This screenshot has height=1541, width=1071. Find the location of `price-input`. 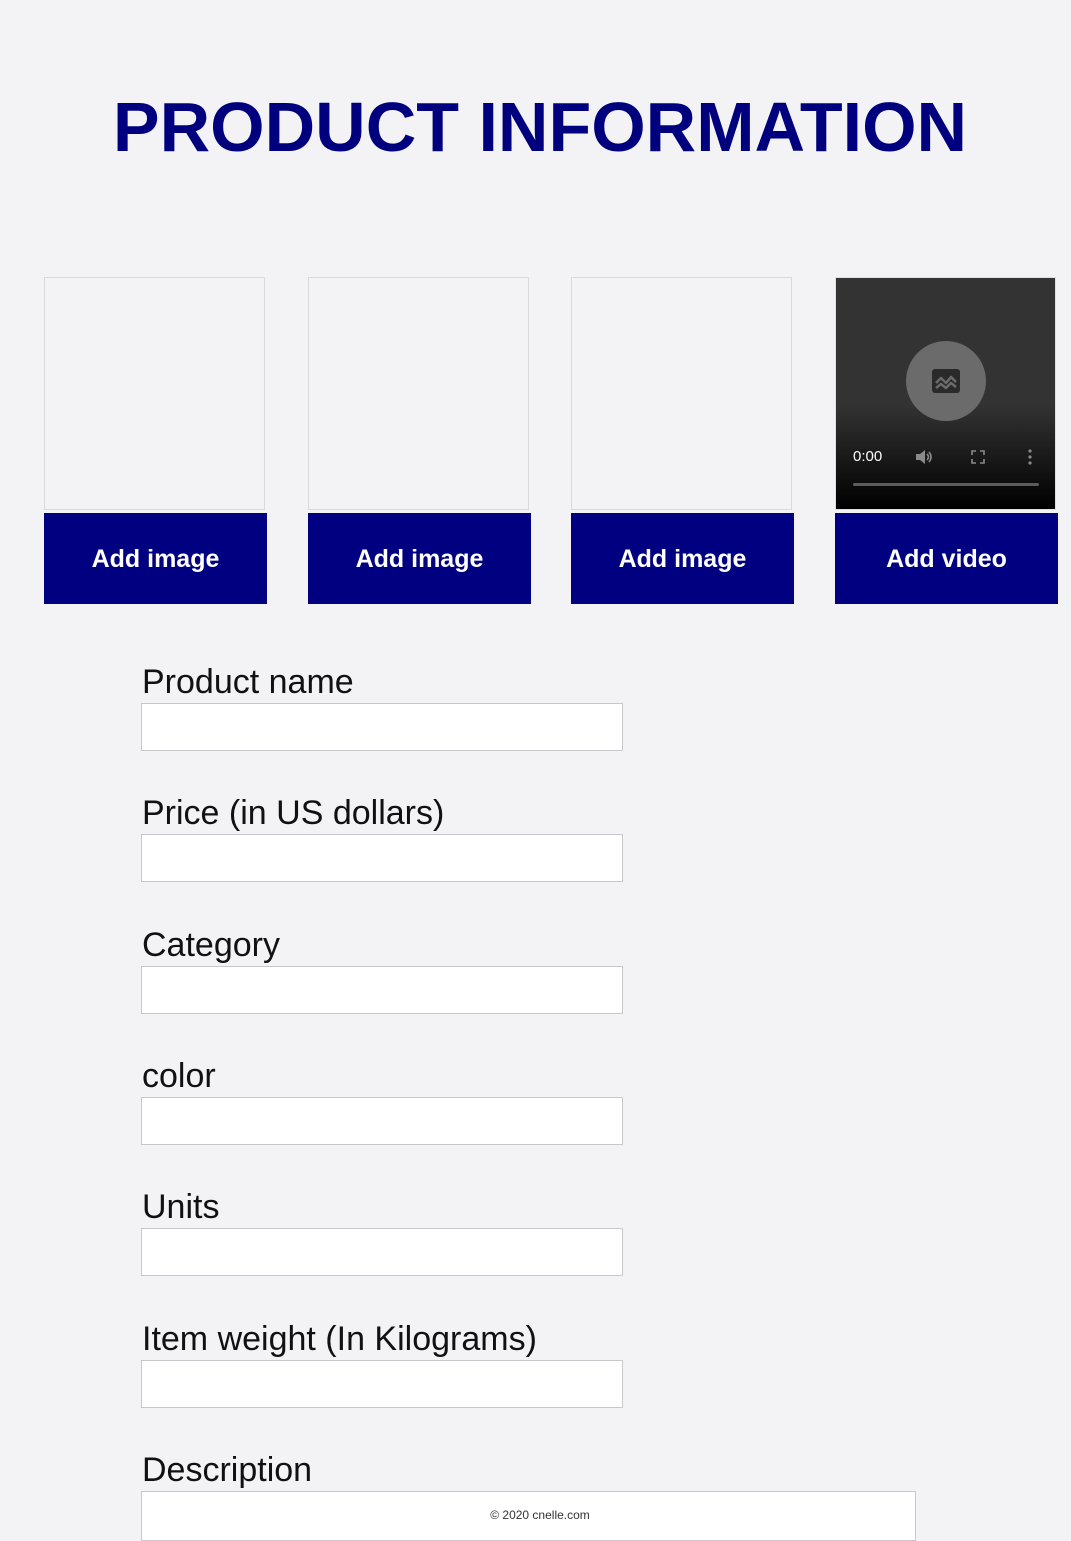

price-input is located at coordinates (382, 858).